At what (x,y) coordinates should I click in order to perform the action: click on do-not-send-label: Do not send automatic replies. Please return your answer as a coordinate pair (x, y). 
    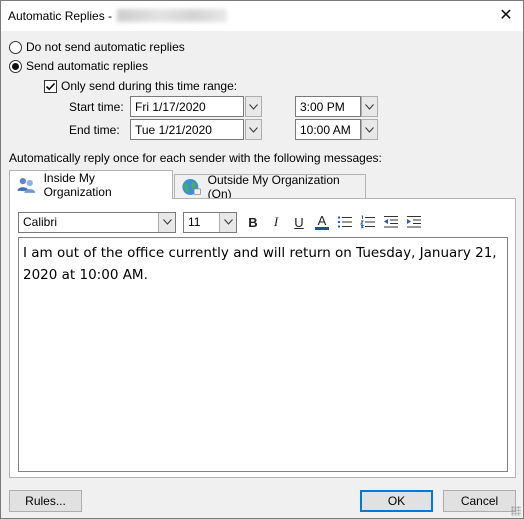
    Looking at the image, I should click on (105, 47).